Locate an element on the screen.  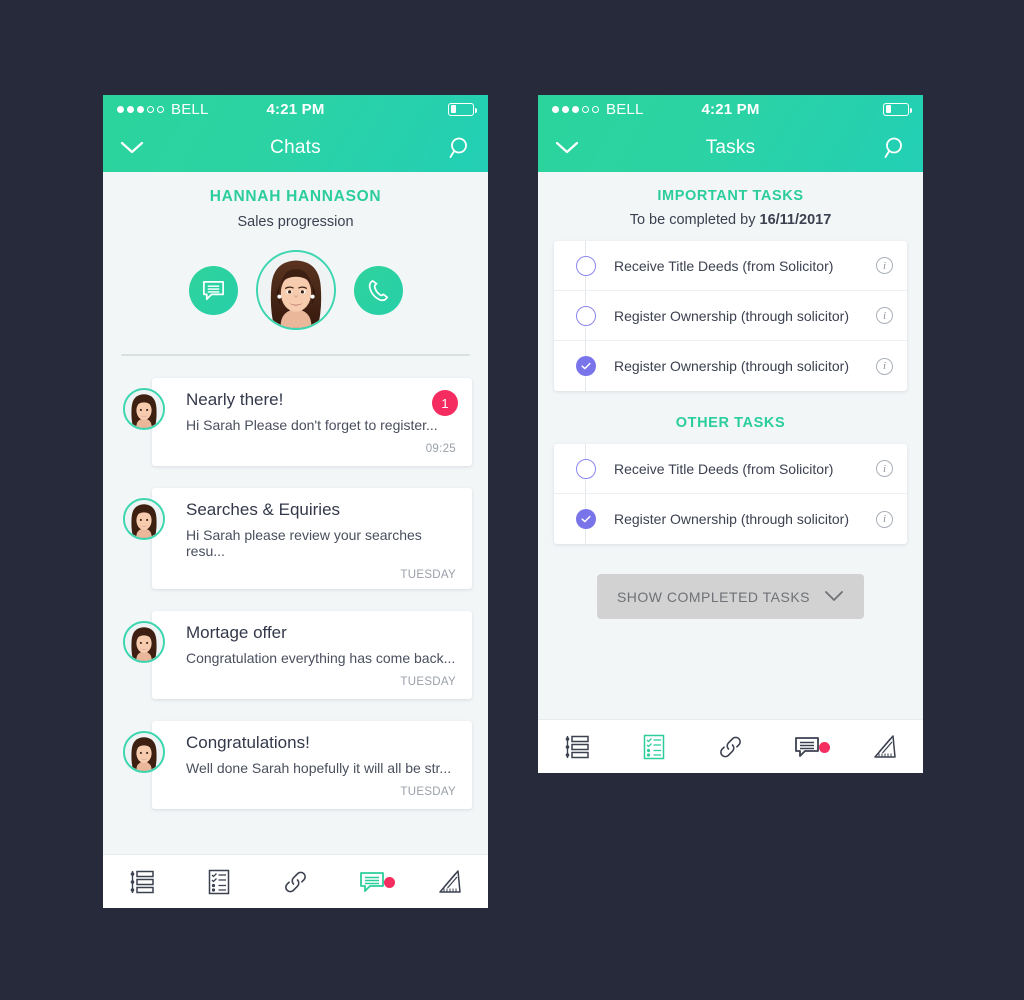
link-icon is located at coordinates (730, 746).